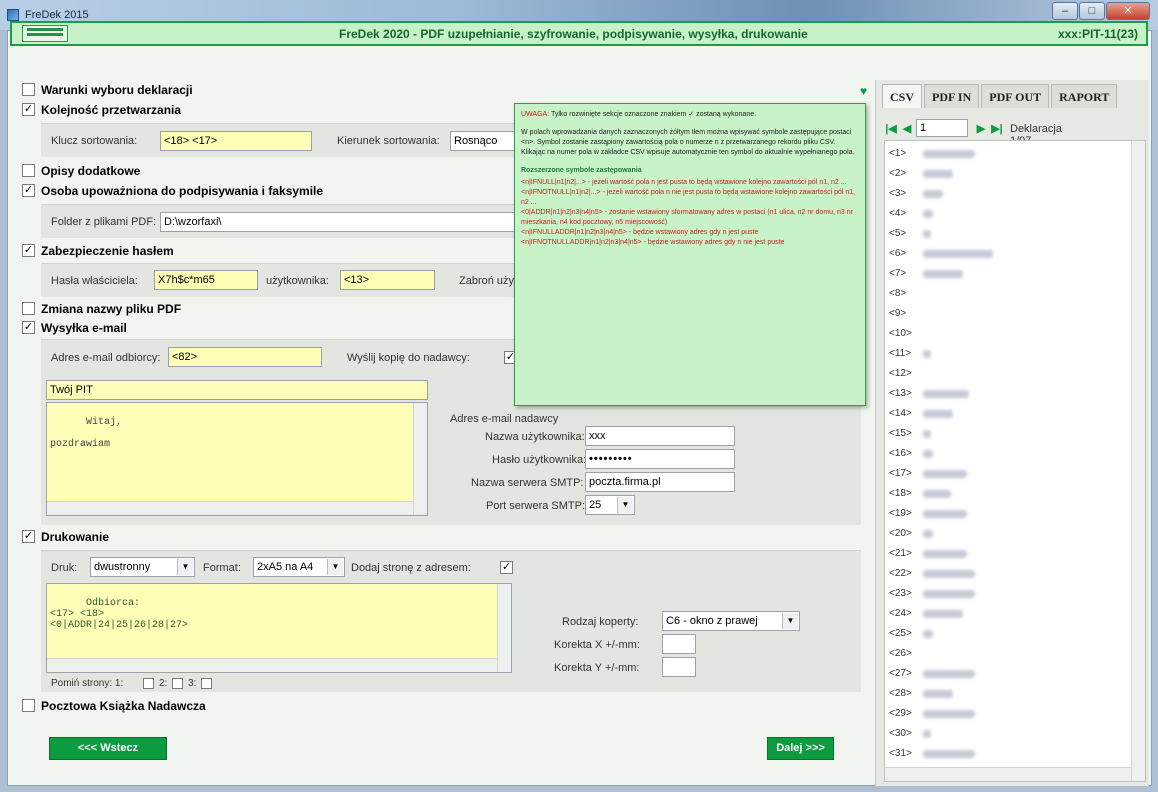 This screenshot has width=1158, height=792. Describe the element at coordinates (237, 459) in the screenshot. I see `email-body-textarea: Witaj, pozdrawiam` at that location.